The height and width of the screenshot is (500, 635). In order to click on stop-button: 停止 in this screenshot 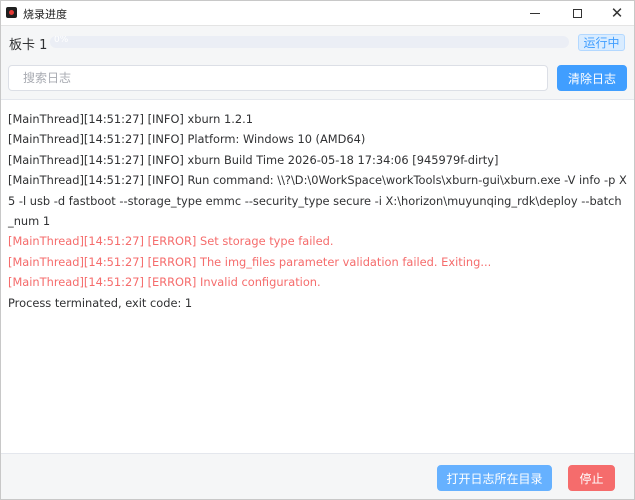, I will do `click(591, 478)`.